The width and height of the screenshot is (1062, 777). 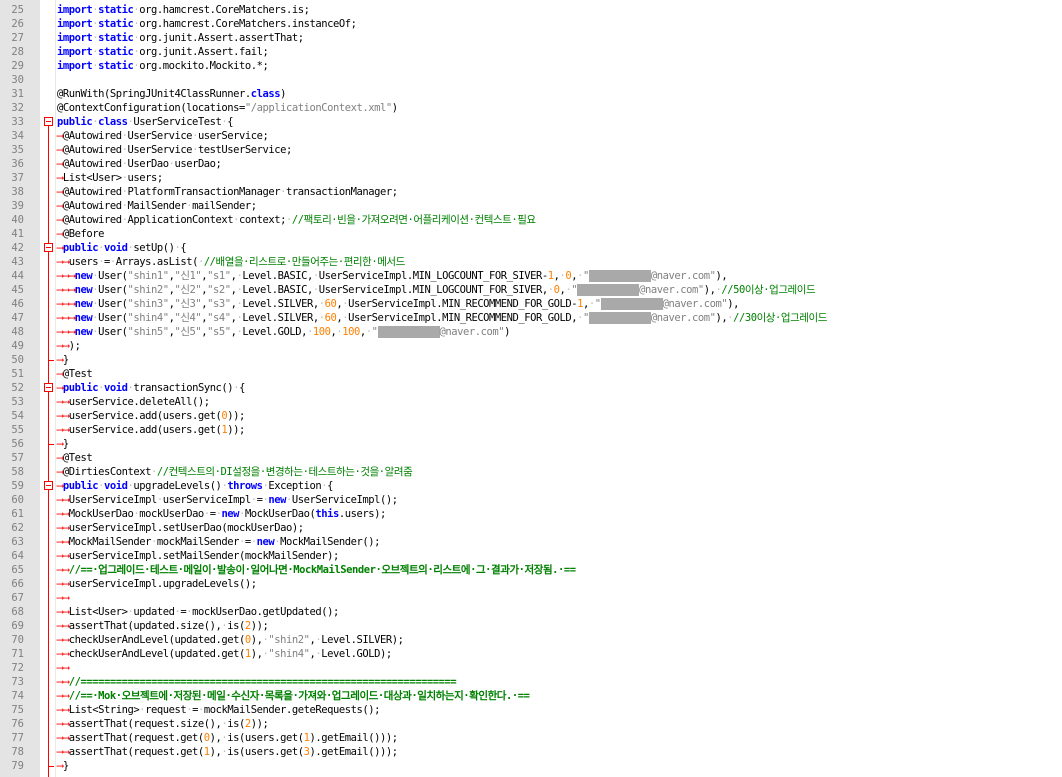 I want to click on line-number: 62, so click(x=17, y=528).